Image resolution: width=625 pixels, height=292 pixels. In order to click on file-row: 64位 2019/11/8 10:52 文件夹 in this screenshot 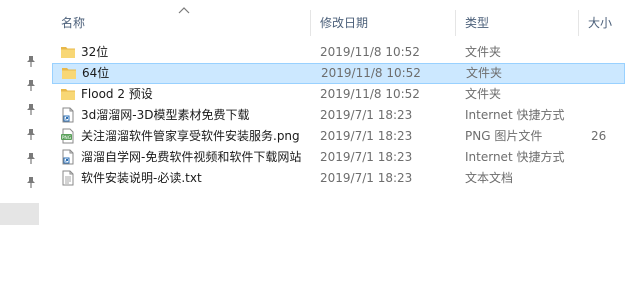, I will do `click(338, 73)`.